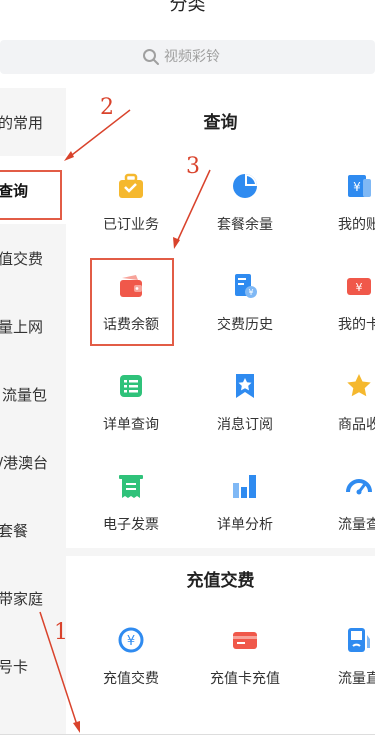 Image resolution: width=375 pixels, height=746 pixels. I want to click on sidebar-item-label: 套餐, so click(14, 531).